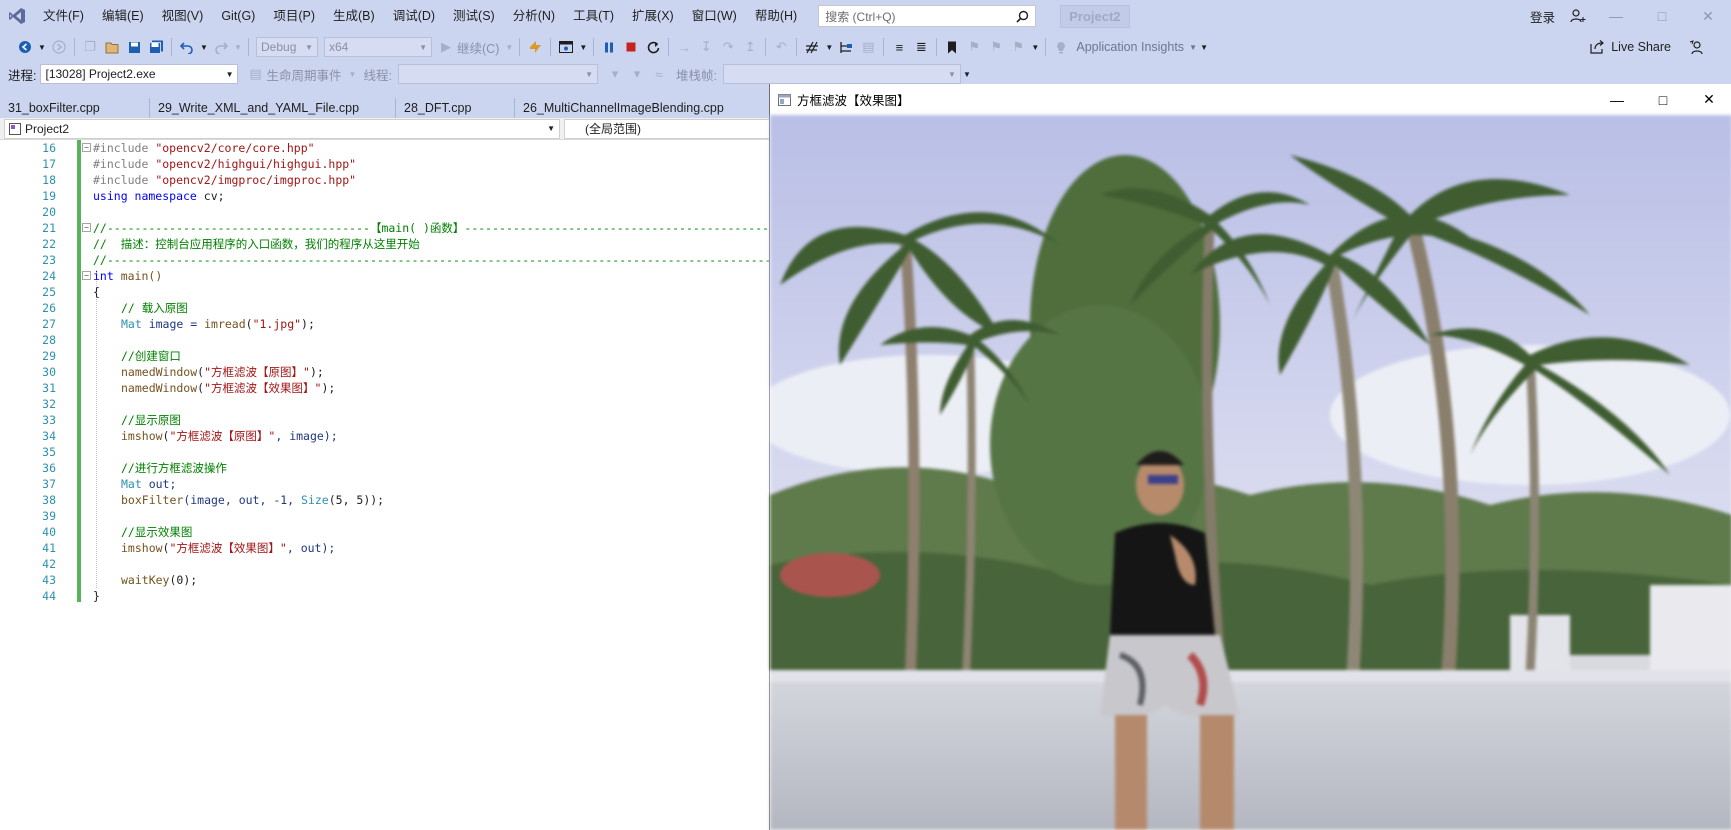  What do you see at coordinates (781, 47) in the screenshot?
I see `step-back-icon: ↶` at bounding box center [781, 47].